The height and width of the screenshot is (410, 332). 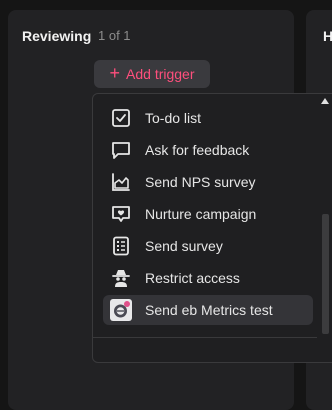 I want to click on menu-item-label: Restrict access, so click(x=192, y=278).